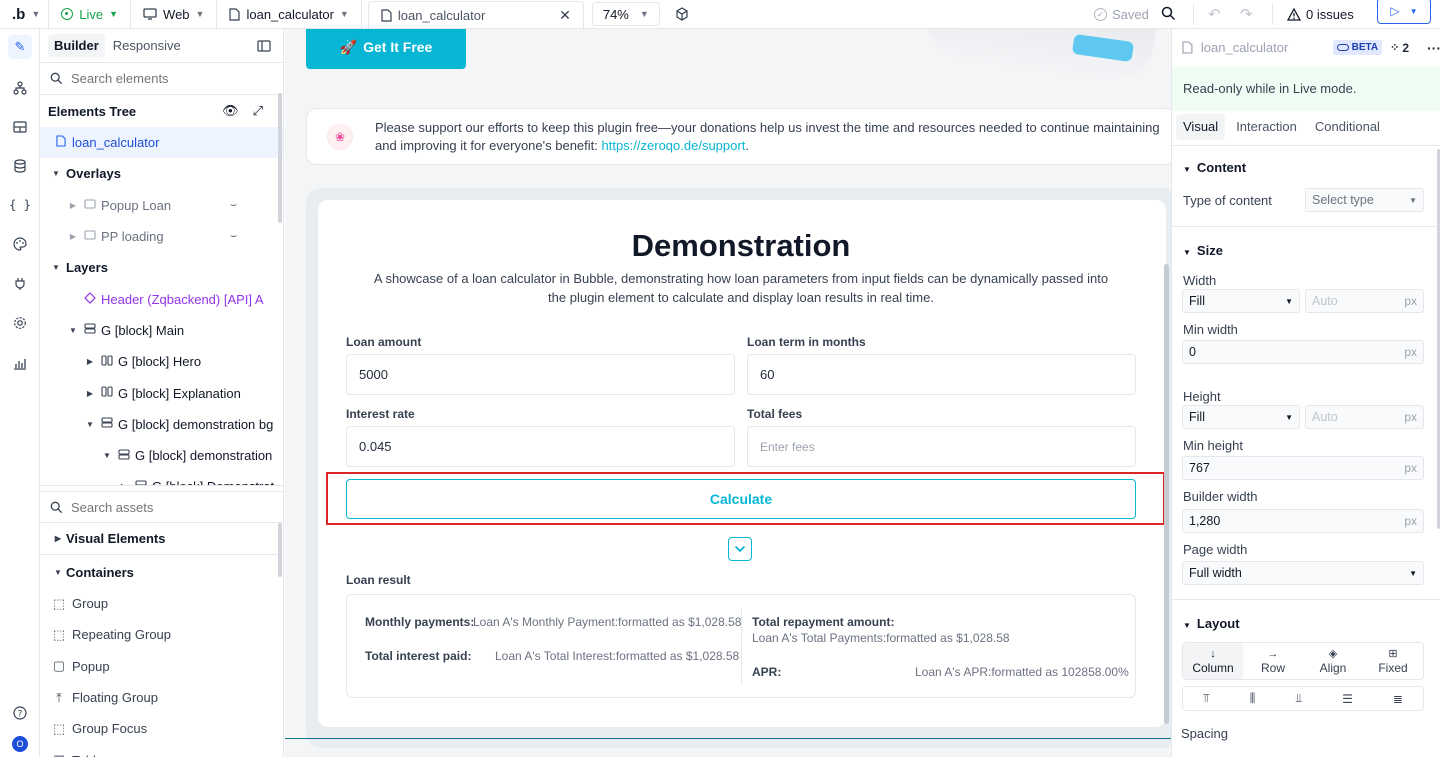 The height and width of the screenshot is (757, 1440). What do you see at coordinates (1320, 14) in the screenshot?
I see `issues-button: 0 issues` at bounding box center [1320, 14].